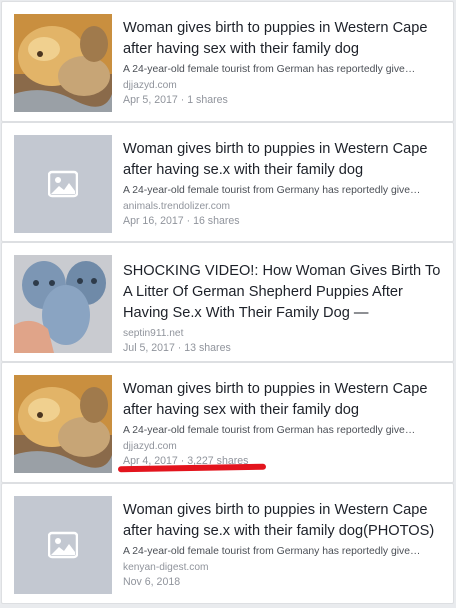 Image resolution: width=456 pixels, height=608 pixels. What do you see at coordinates (175, 100) in the screenshot?
I see `result-meta: Apr 5, 2017 · 1 shares` at bounding box center [175, 100].